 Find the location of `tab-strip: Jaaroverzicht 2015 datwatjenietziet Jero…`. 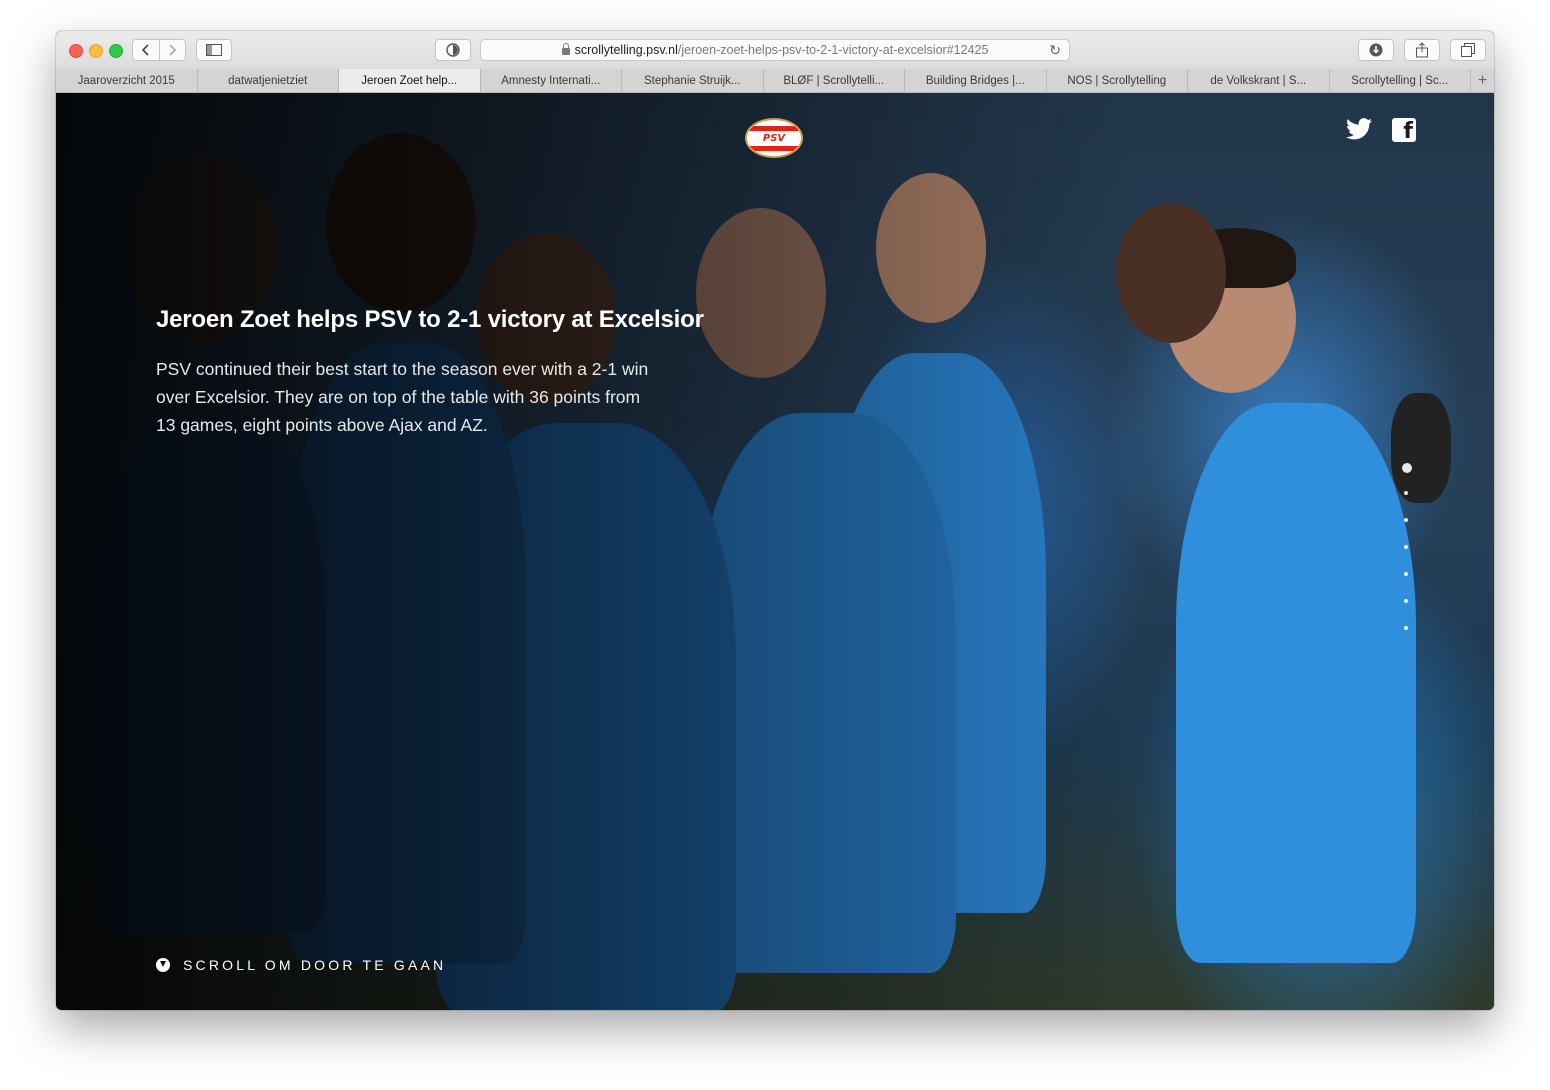

tab-strip: Jaaroverzicht 2015 datwatjenietziet Jero… is located at coordinates (775, 81).